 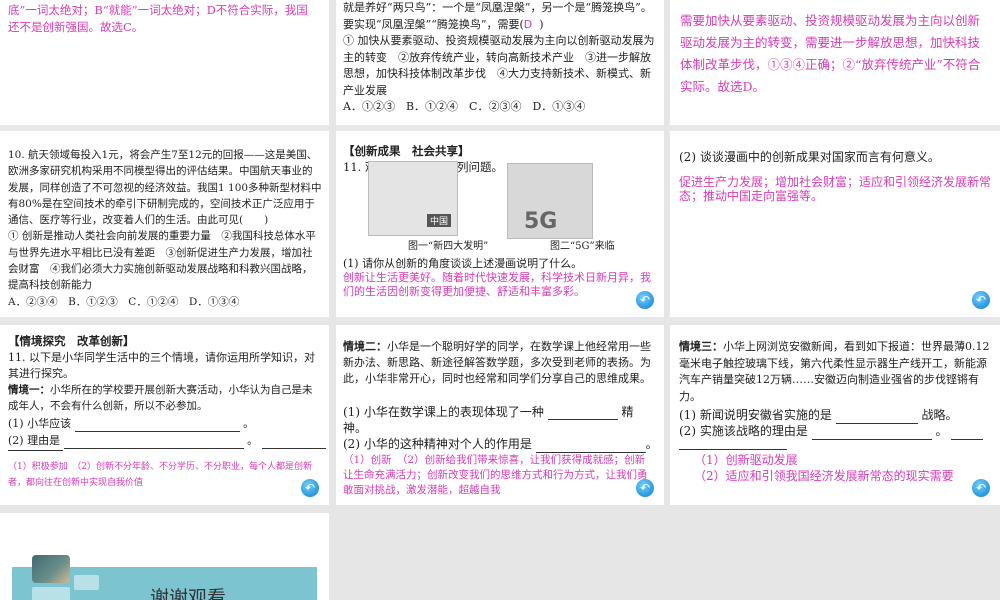 I want to click on scene-label: 情境二：, so click(x=365, y=346).